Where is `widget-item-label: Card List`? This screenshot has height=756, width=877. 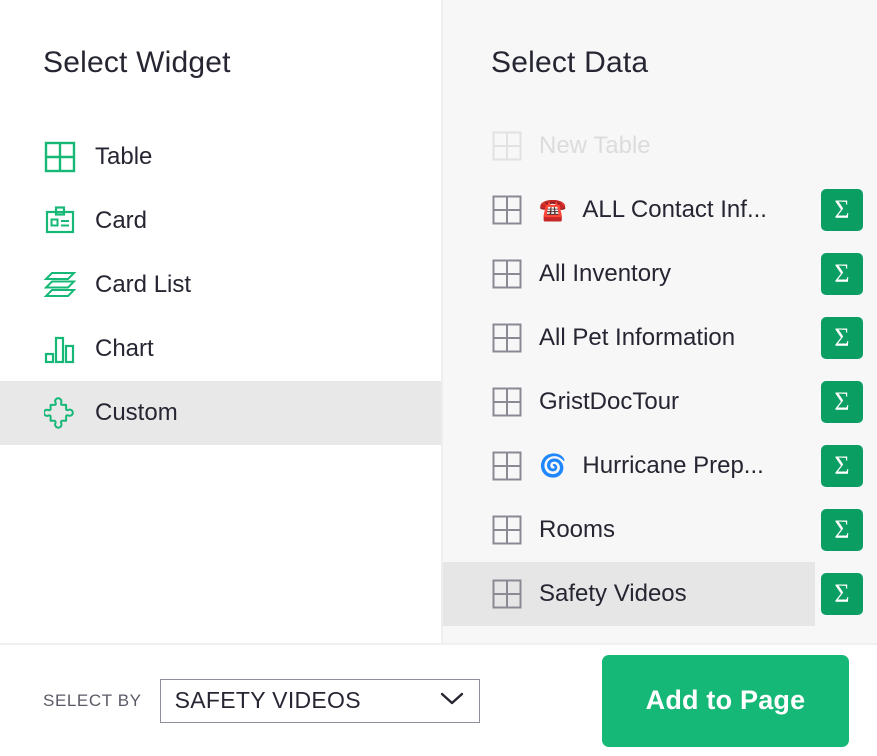
widget-item-label: Card List is located at coordinates (143, 284).